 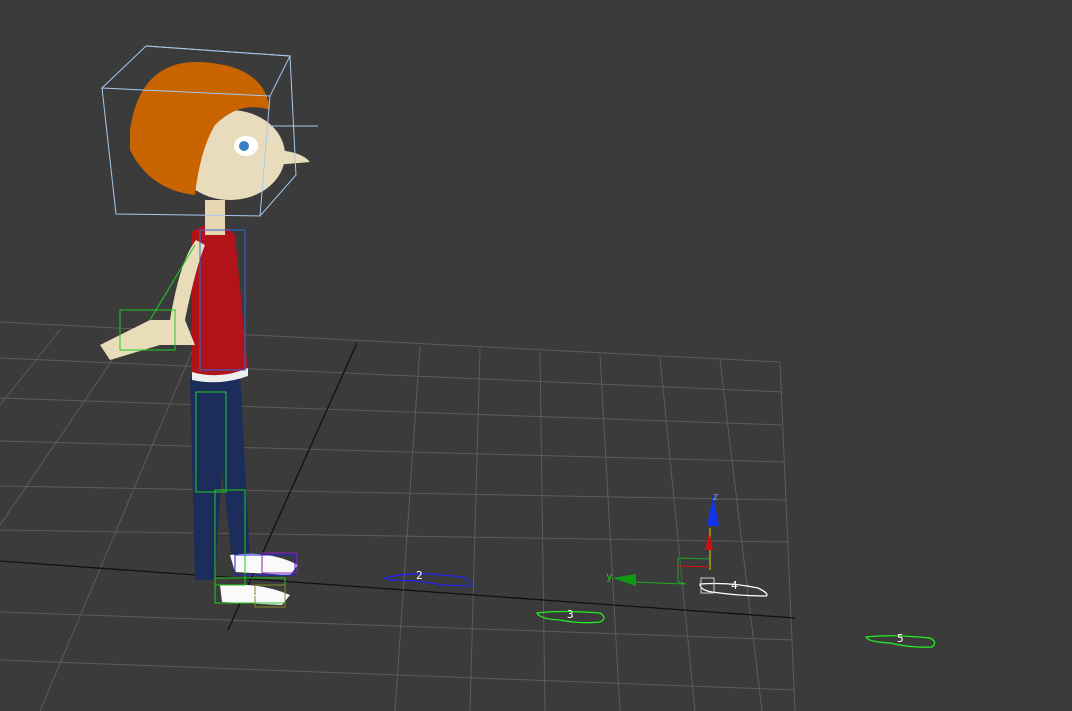 I want to click on footstep-5: 5, so click(x=900, y=640).